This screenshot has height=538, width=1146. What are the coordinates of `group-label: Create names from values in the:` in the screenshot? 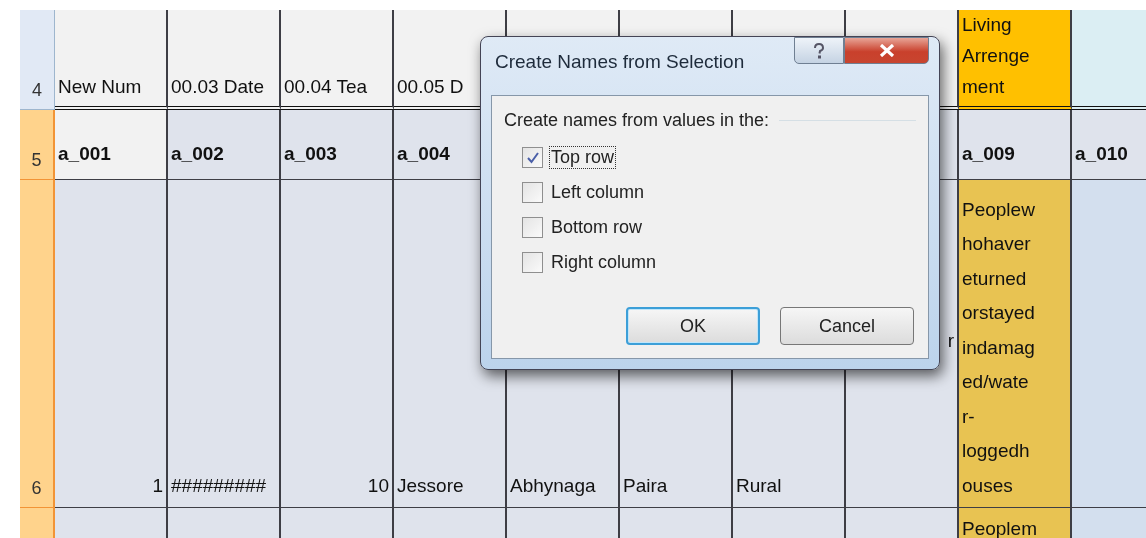 It's located at (637, 120).